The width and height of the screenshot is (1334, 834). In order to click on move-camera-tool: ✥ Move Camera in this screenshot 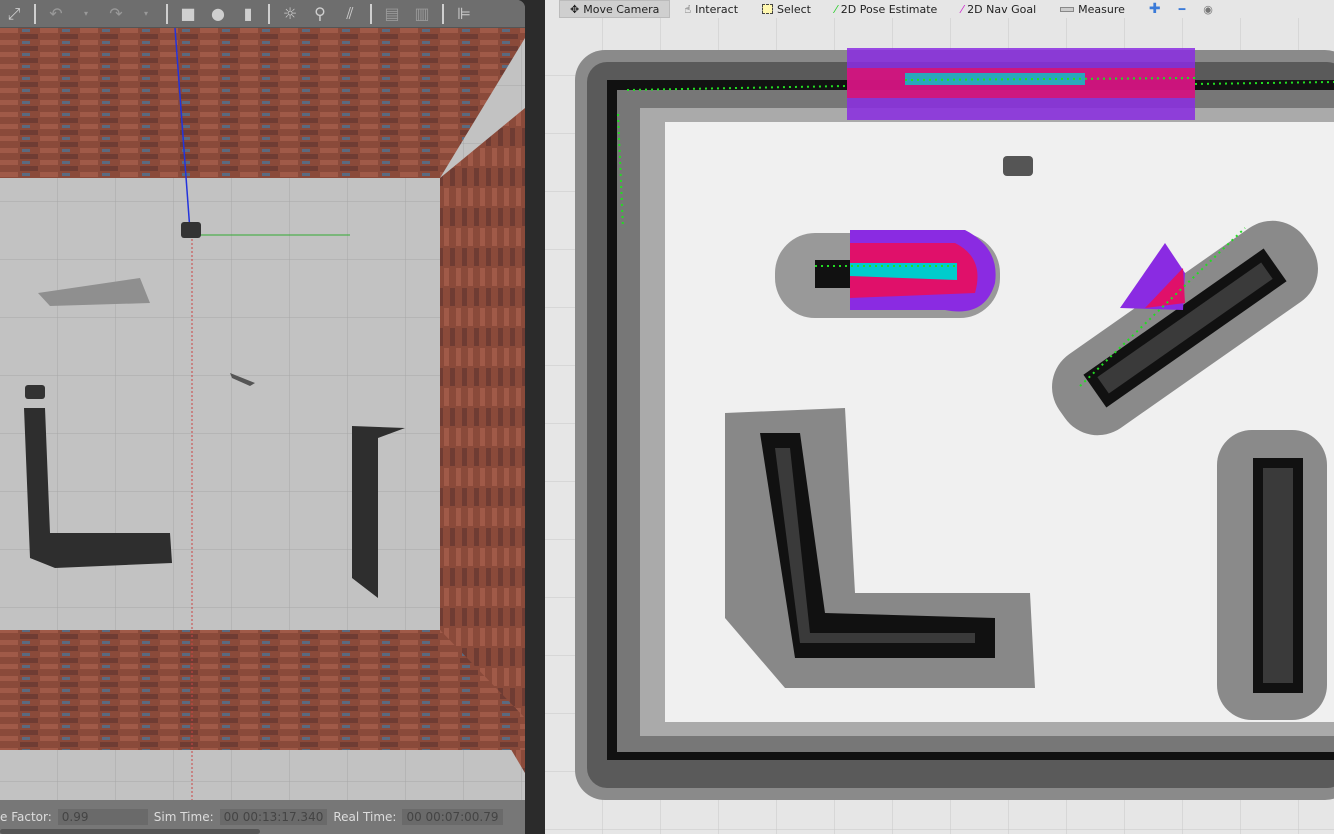, I will do `click(615, 9)`.